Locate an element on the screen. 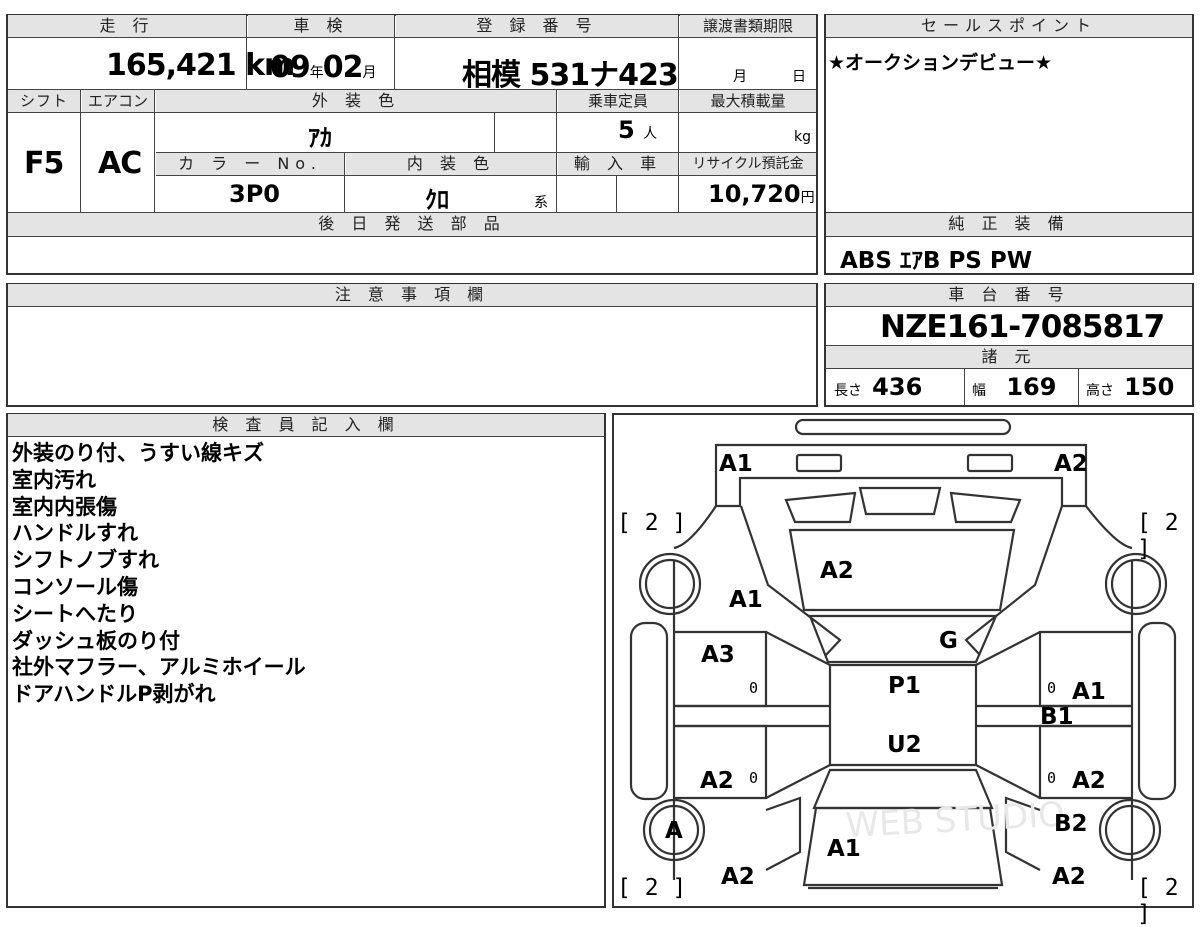  ac-value: AC is located at coordinates (120, 163).